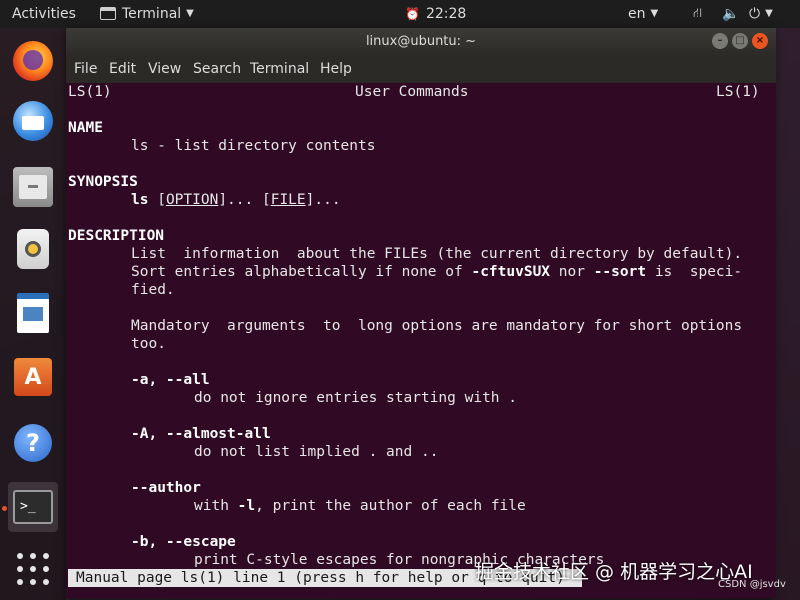 Image resolution: width=800 pixels, height=600 pixels. Describe the element at coordinates (166, 488) in the screenshot. I see `option-name: --author` at that location.